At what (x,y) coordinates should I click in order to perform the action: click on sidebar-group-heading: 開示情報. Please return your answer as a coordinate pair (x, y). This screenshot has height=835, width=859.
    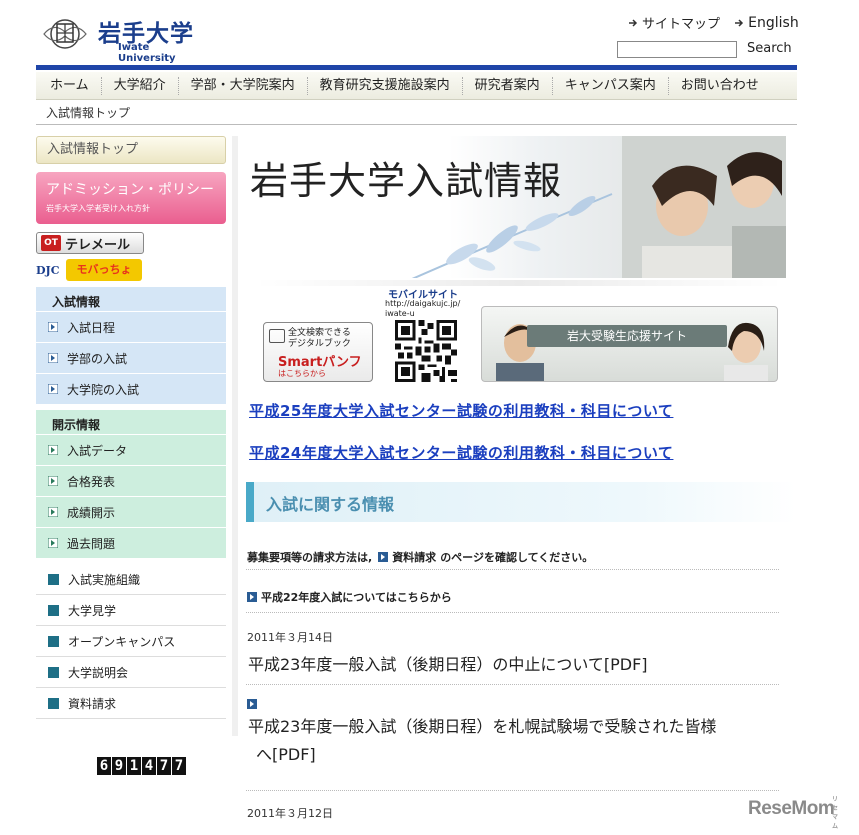
    Looking at the image, I should click on (76, 425).